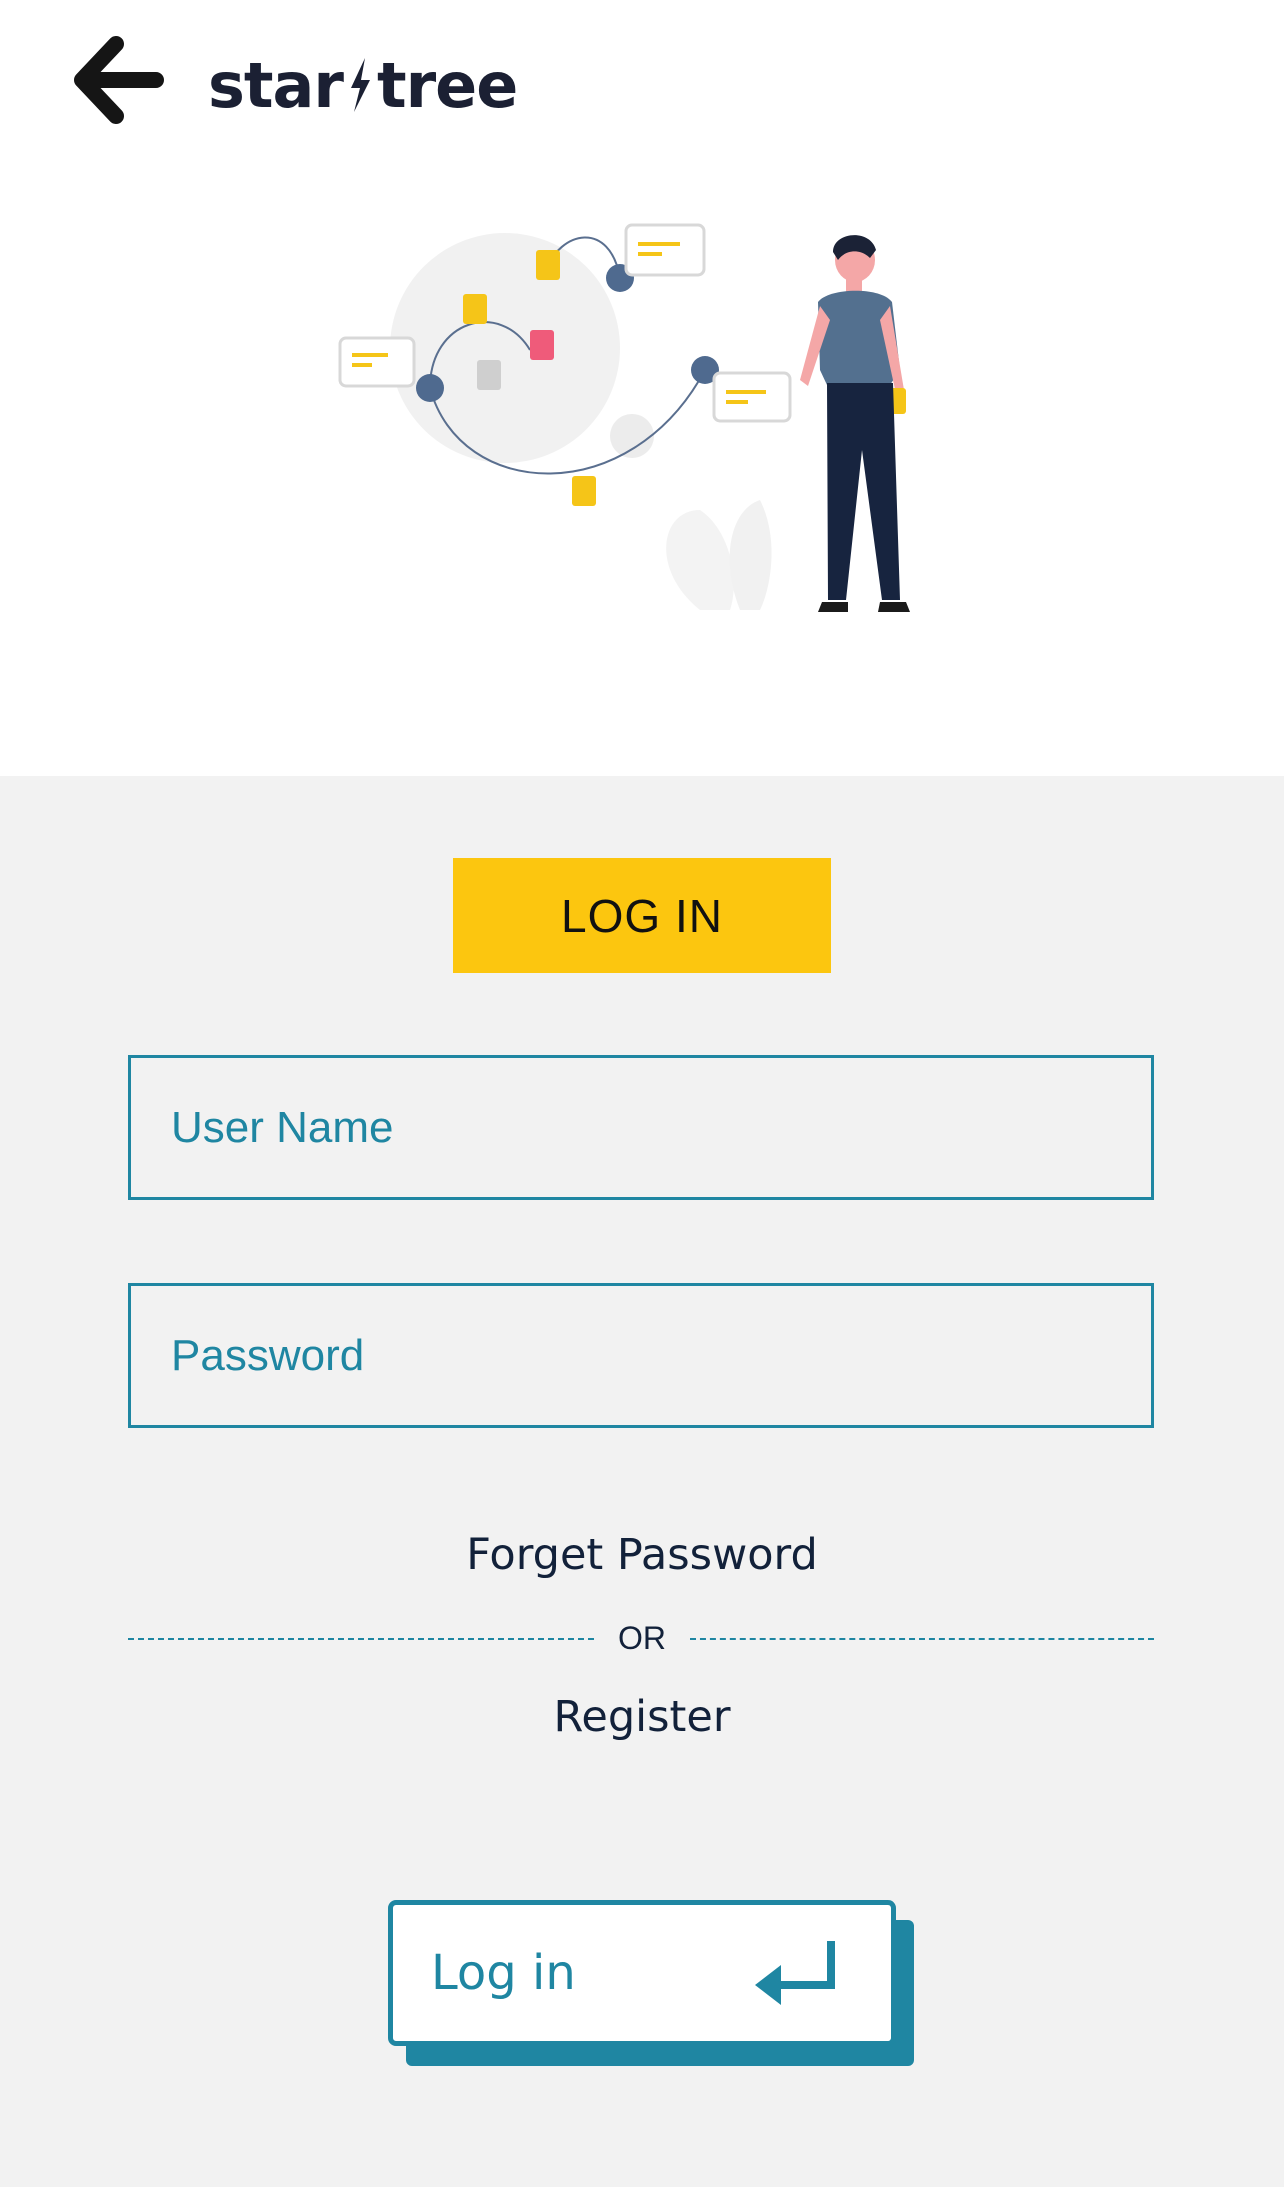 The image size is (1284, 2187). Describe the element at coordinates (642, 1638) in the screenshot. I see `or-separator: OR` at that location.